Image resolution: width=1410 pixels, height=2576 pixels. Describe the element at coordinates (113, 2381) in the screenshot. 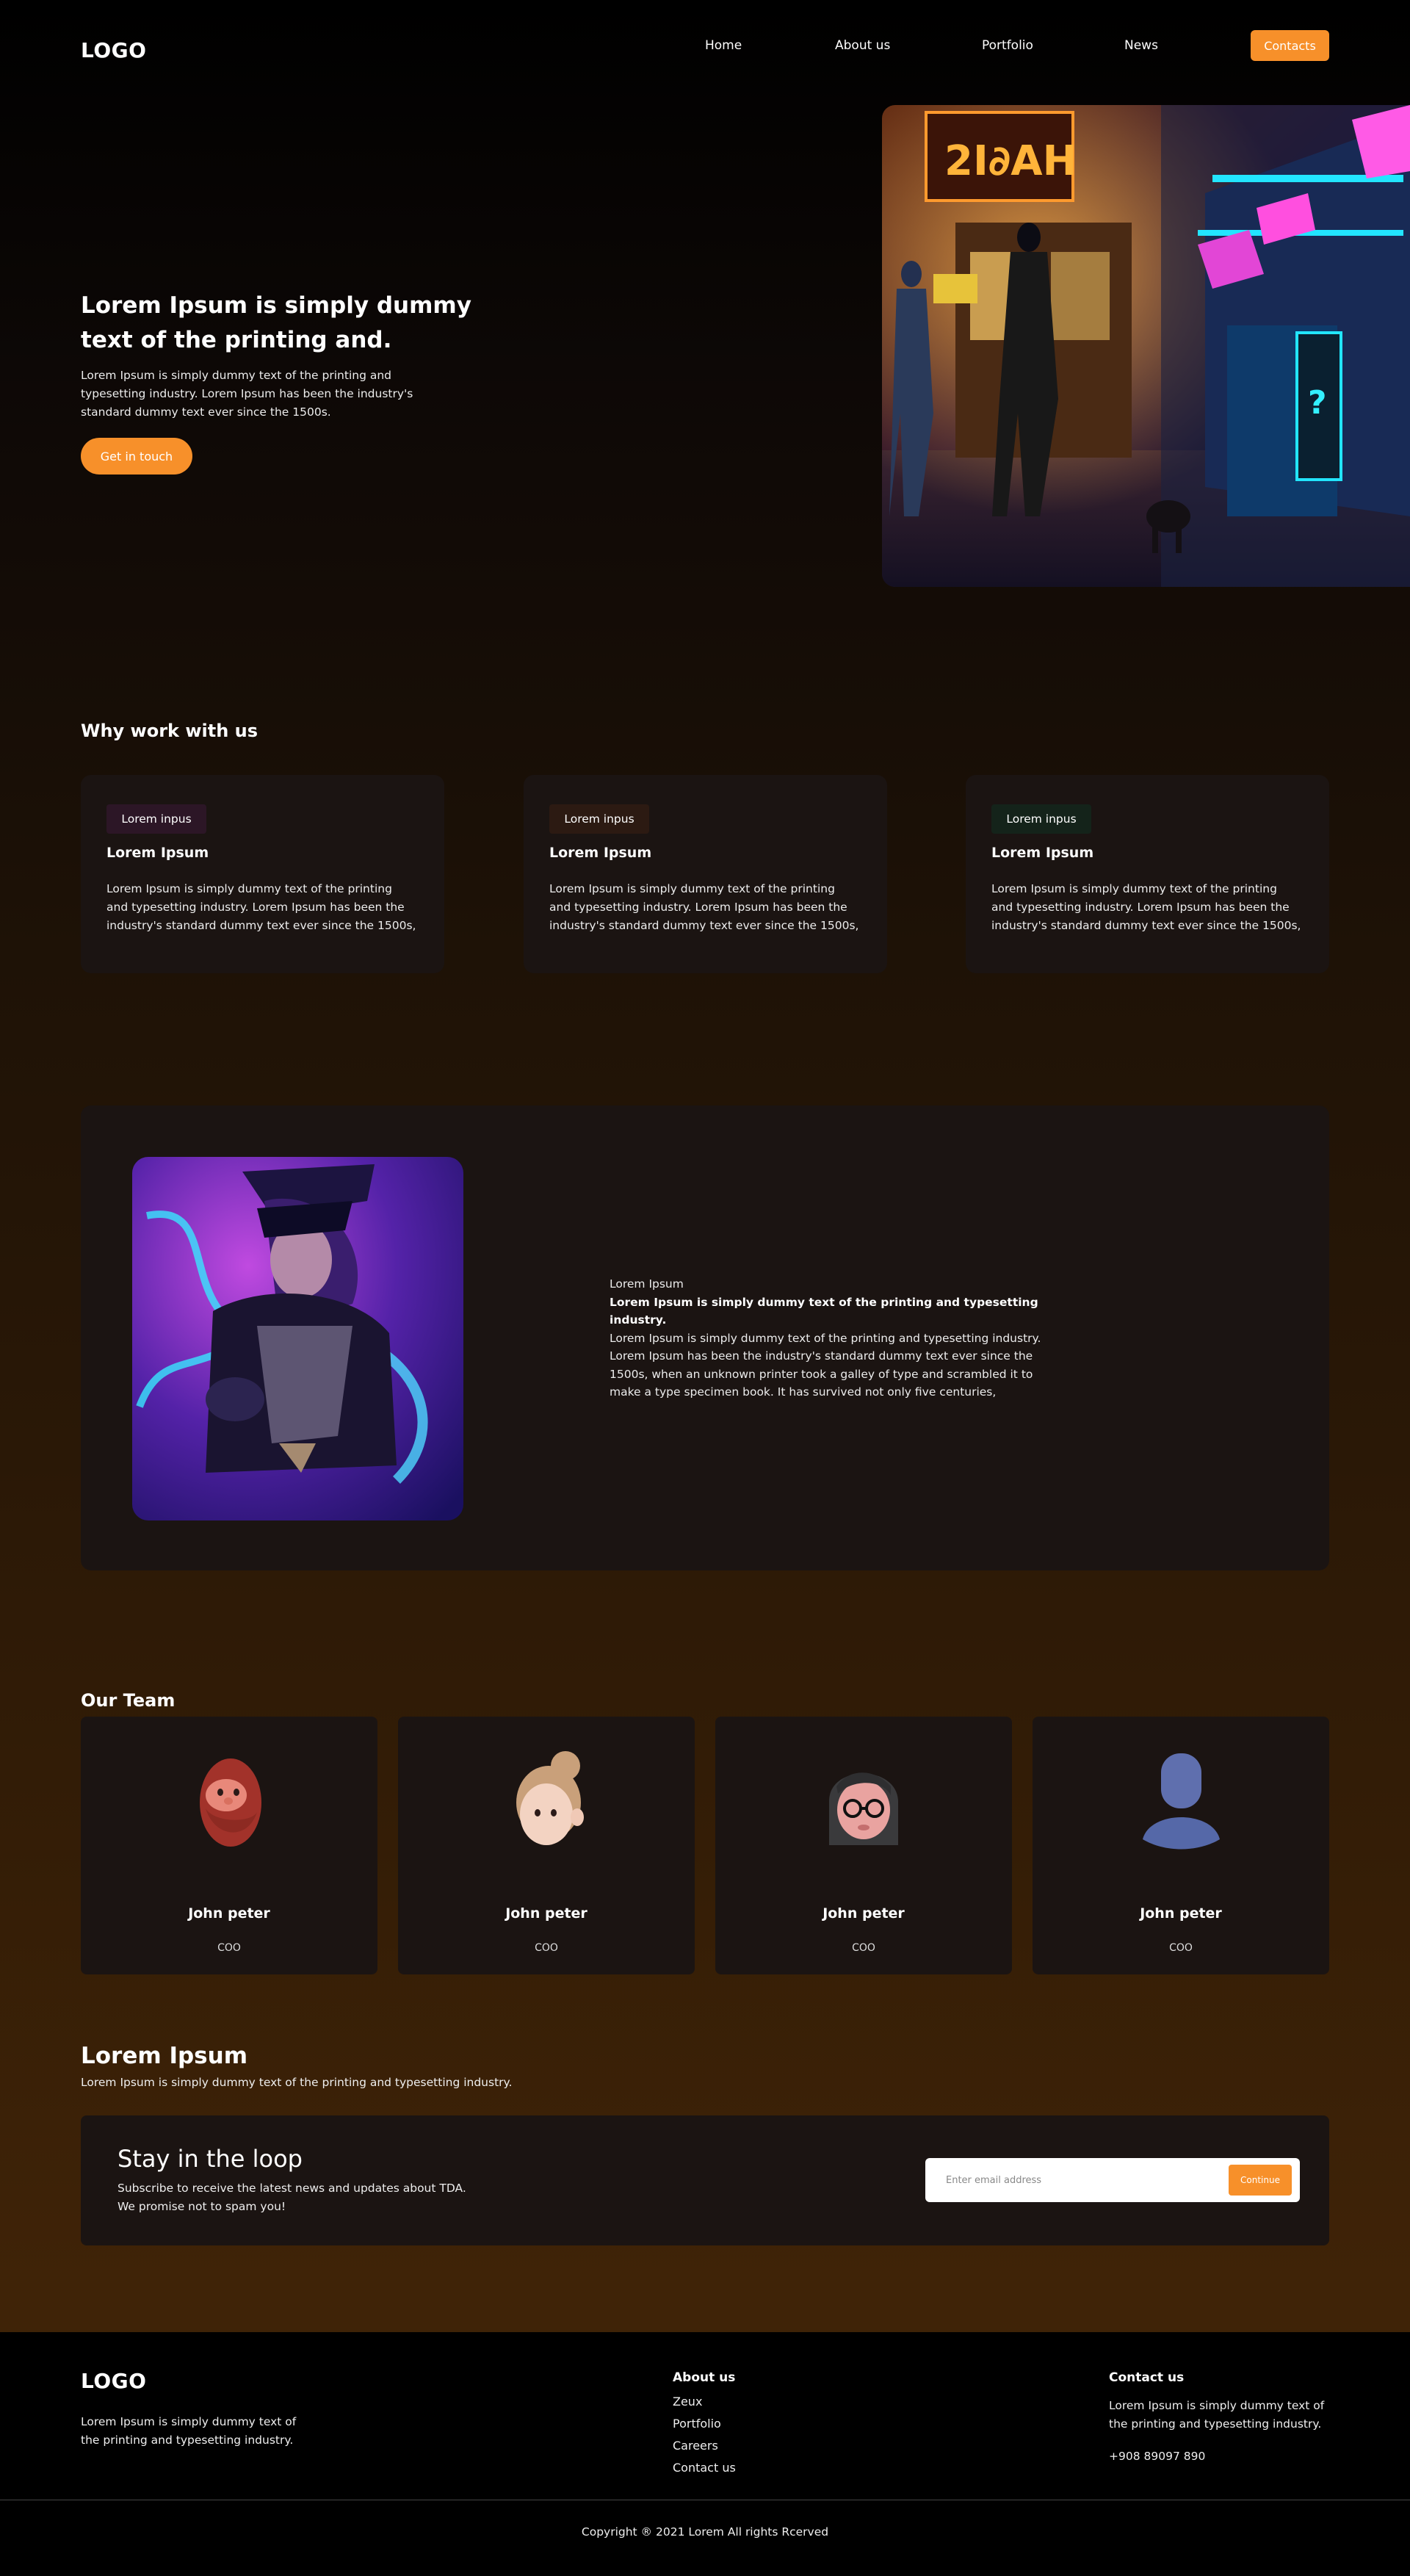

I see `footer-logo: LOGO` at that location.